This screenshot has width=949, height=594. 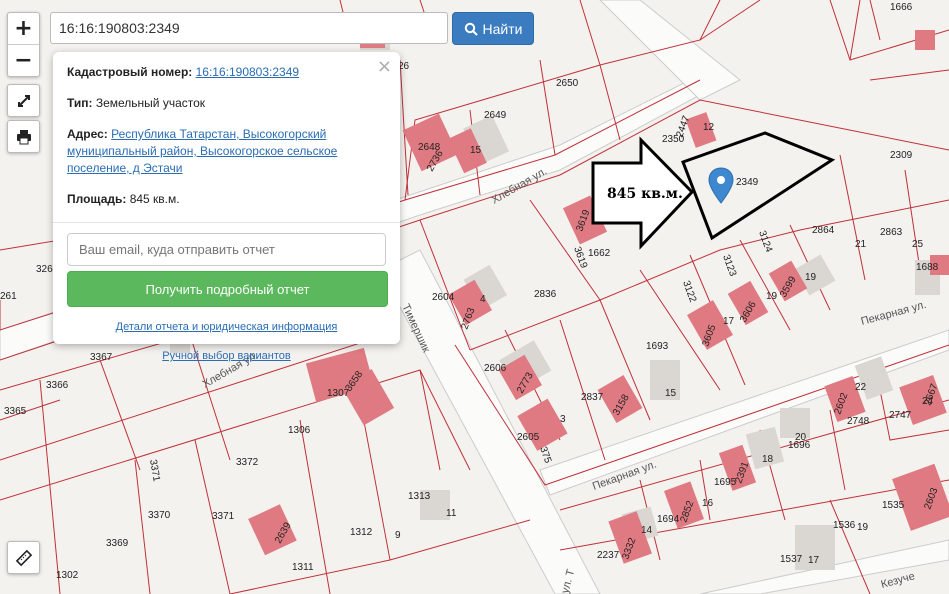 I want to click on cadastral-link: 16:16:190803:2349, so click(x=247, y=72).